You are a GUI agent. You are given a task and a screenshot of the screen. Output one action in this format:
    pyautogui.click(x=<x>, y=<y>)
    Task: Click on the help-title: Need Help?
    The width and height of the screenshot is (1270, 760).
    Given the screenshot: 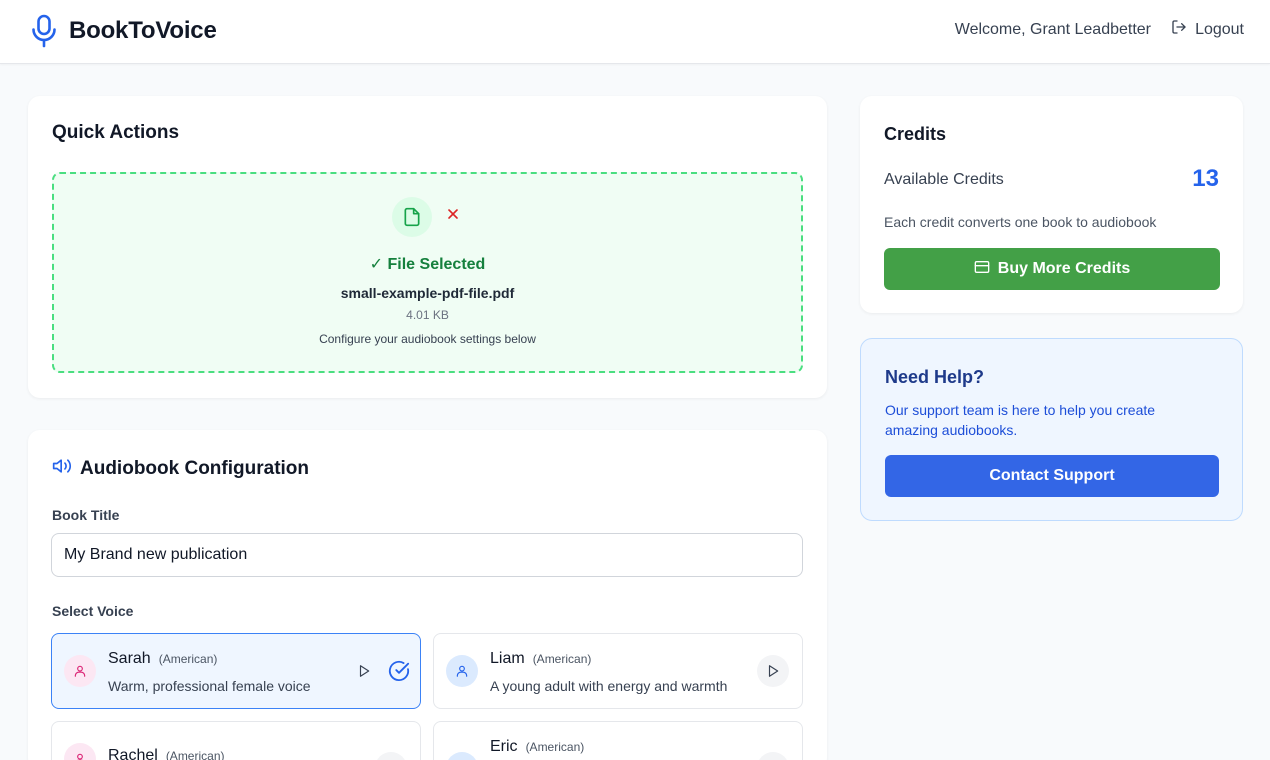 What is the action you would take?
    pyautogui.click(x=935, y=377)
    